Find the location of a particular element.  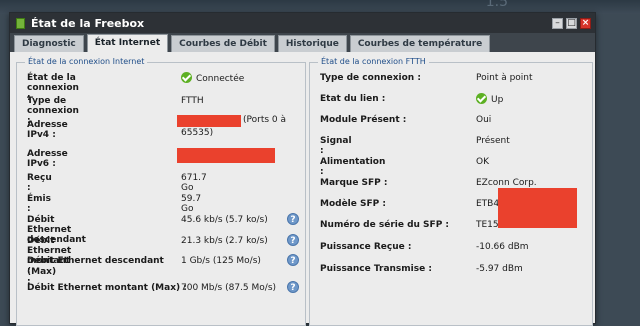

field-value: 700 Mb/s (87.5 Mo/s) is located at coordinates (229, 288).